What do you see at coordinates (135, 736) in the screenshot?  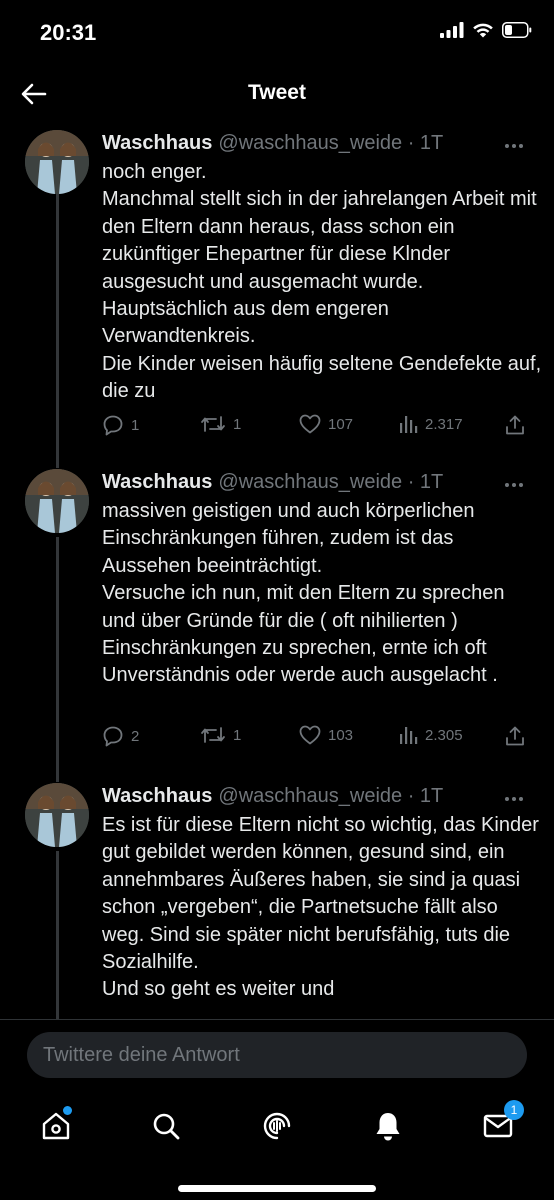 I see `reply-count: 2` at bounding box center [135, 736].